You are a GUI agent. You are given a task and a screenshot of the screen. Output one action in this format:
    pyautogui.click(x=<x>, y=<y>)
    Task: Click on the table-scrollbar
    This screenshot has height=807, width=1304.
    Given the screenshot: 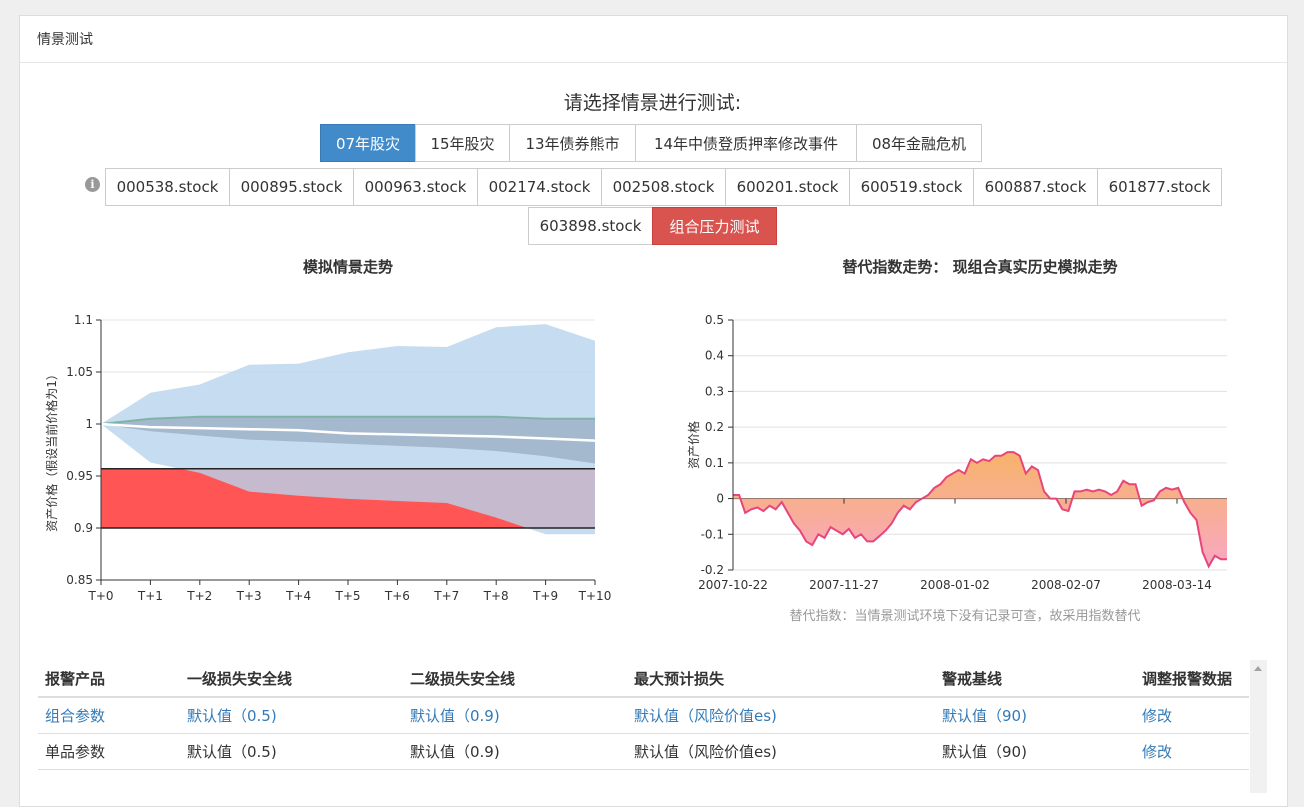 What is the action you would take?
    pyautogui.click(x=1258, y=726)
    